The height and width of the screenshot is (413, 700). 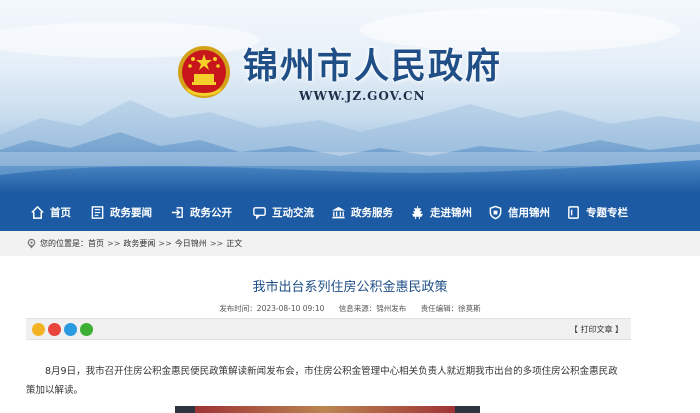 I want to click on nav-label: 政务要闻, so click(x=131, y=212).